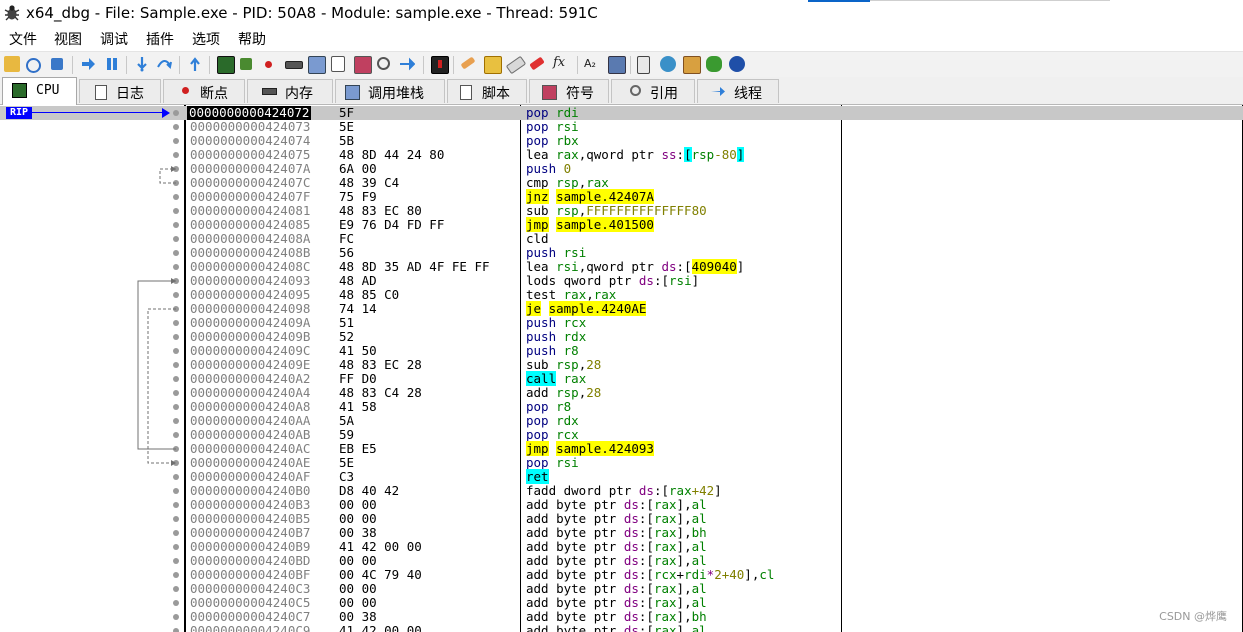 This screenshot has height=632, width=1243. What do you see at coordinates (635, 154) in the screenshot?
I see `instruction-cell: lea rax,qword ptr ss:[rsp-80]` at bounding box center [635, 154].